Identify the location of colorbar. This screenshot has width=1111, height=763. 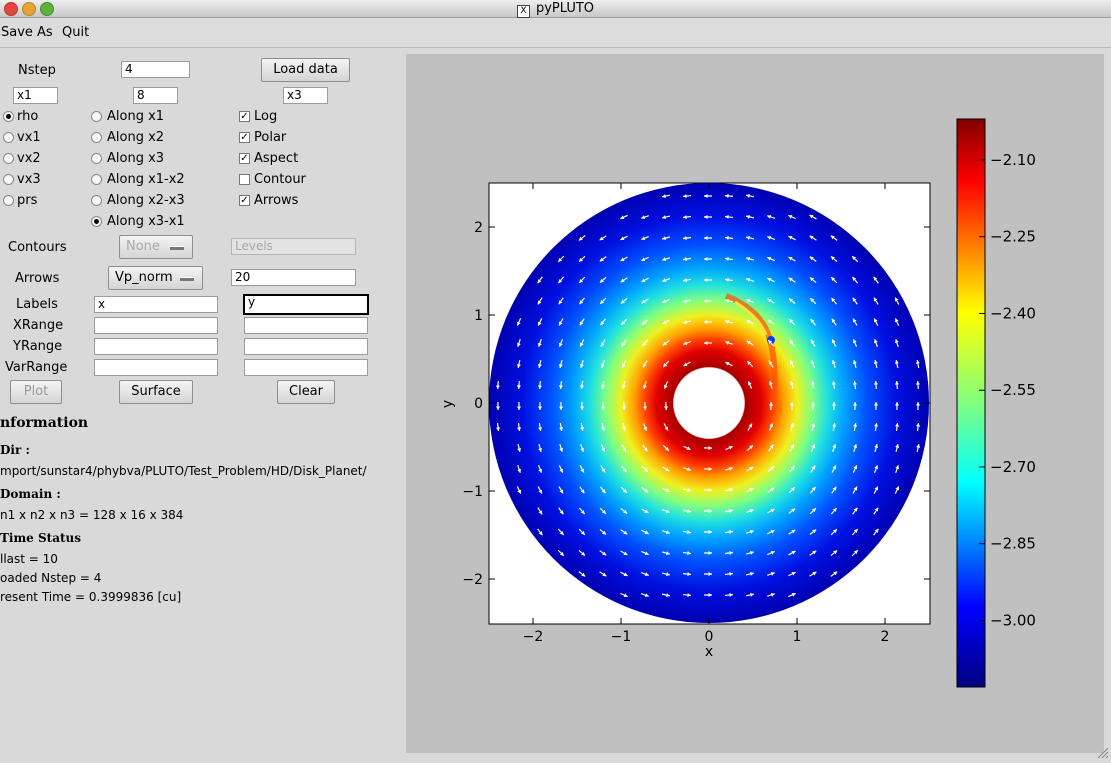
(971, 403).